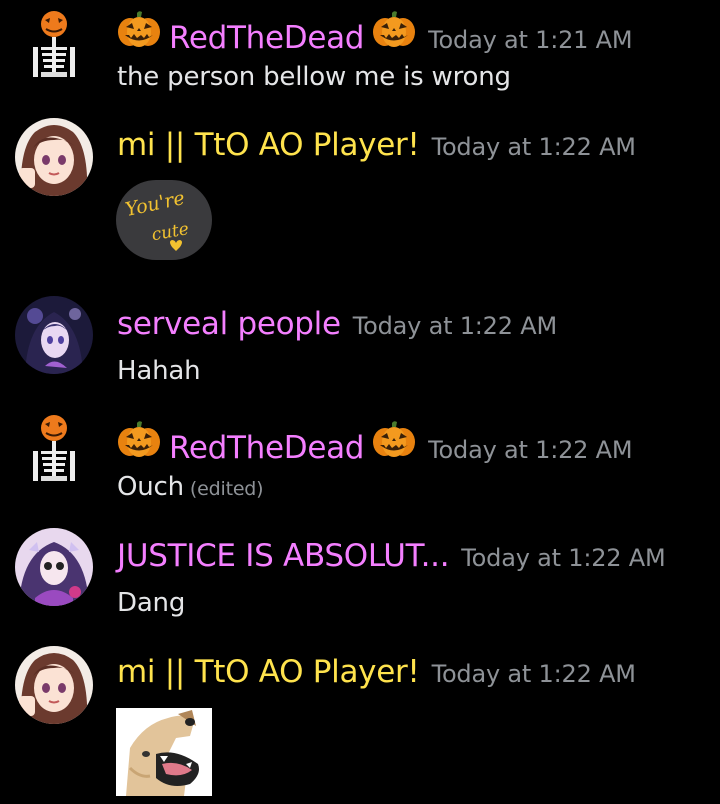 The height and width of the screenshot is (804, 720). I want to click on timestamp: Today at 1:21 AM, so click(530, 40).